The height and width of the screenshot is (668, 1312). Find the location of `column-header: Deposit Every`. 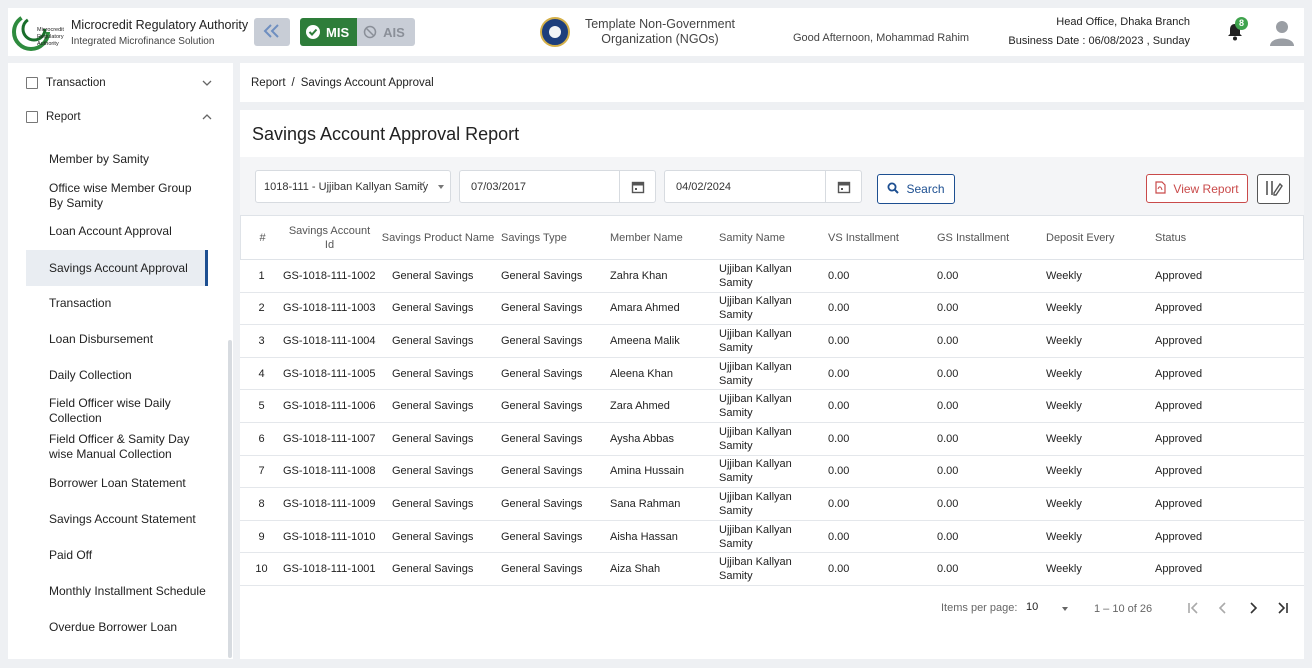

column-header: Deposit Every is located at coordinates (1100, 238).